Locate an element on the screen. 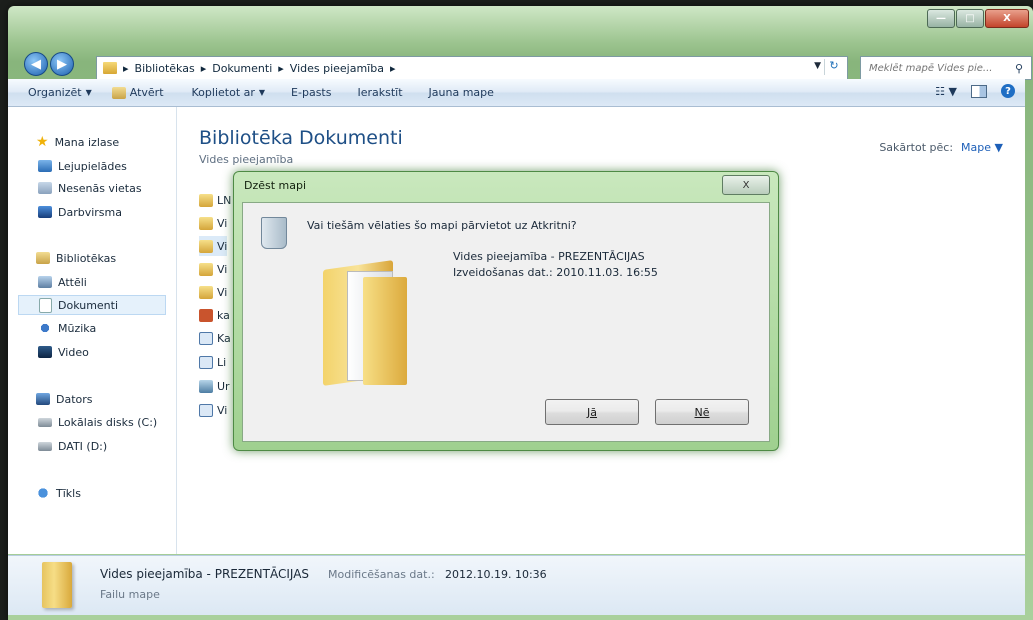 The image size is (1033, 620). nav-favorites: ★ Mana izlase is located at coordinates (77, 142).